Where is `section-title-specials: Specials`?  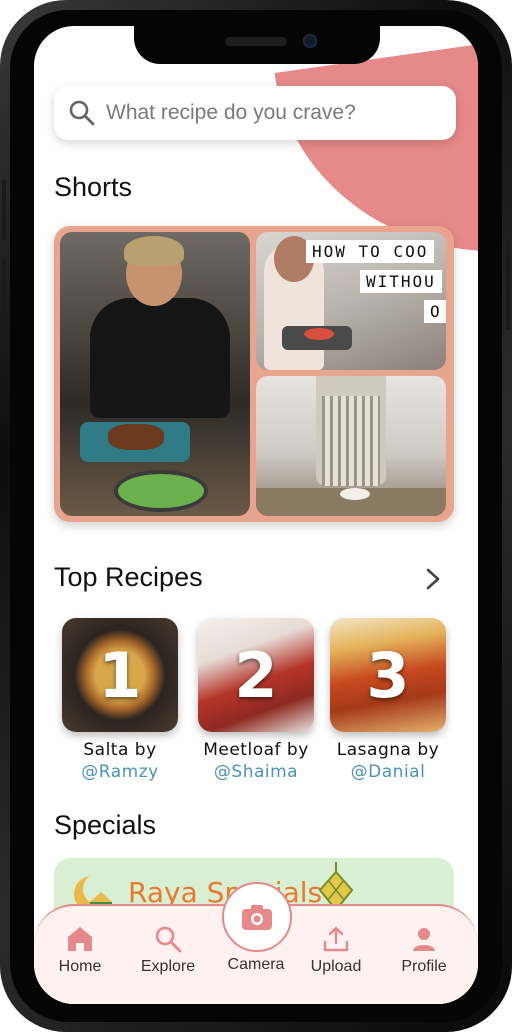 section-title-specials: Specials is located at coordinates (105, 825).